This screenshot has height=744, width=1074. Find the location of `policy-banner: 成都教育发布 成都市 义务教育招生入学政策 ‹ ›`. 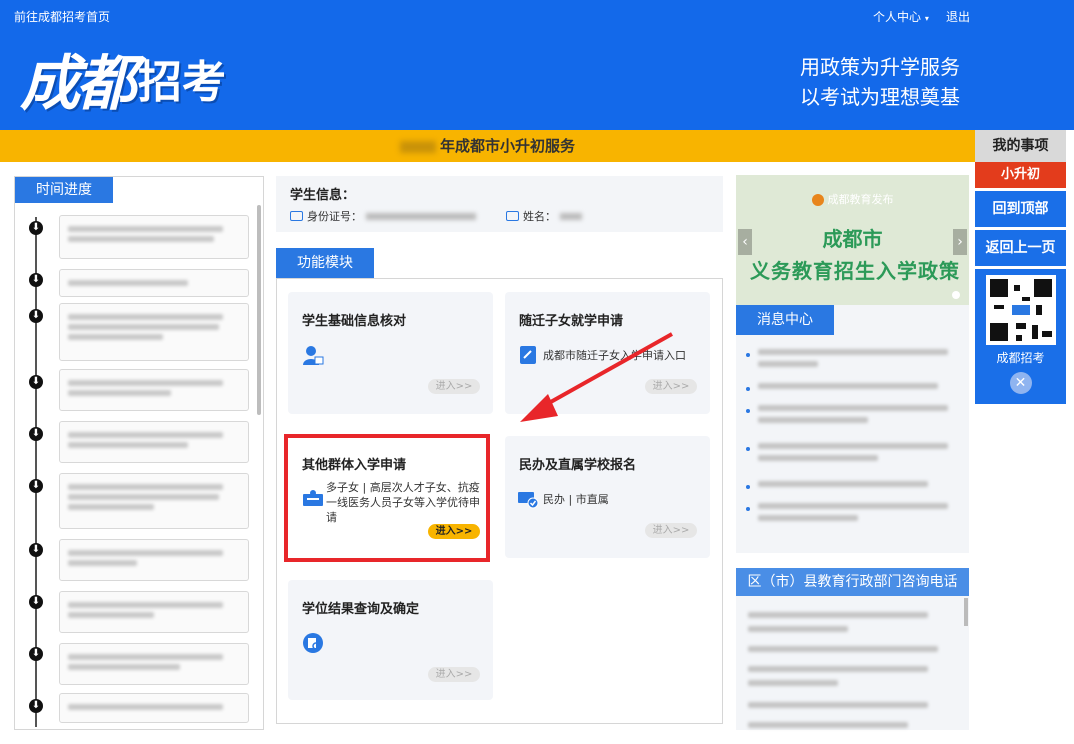

policy-banner: 成都教育发布 成都市 义务教育招生入学政策 ‹ › is located at coordinates (852, 240).